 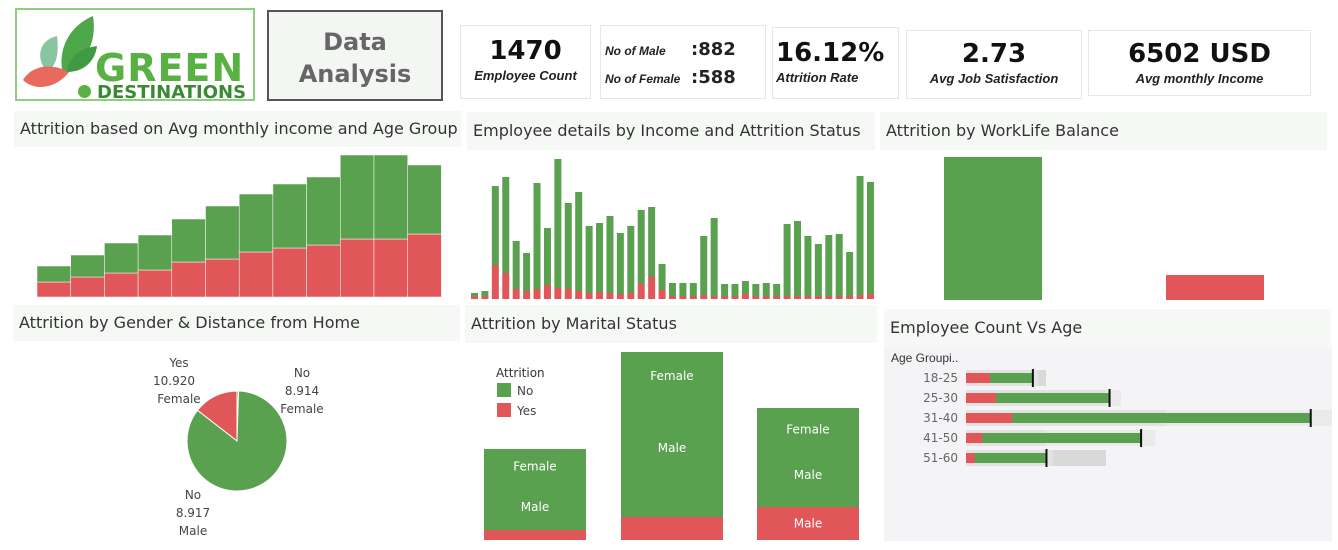 What do you see at coordinates (817, 77) in the screenshot?
I see `kpi-label: Attrition Rate` at bounding box center [817, 77].